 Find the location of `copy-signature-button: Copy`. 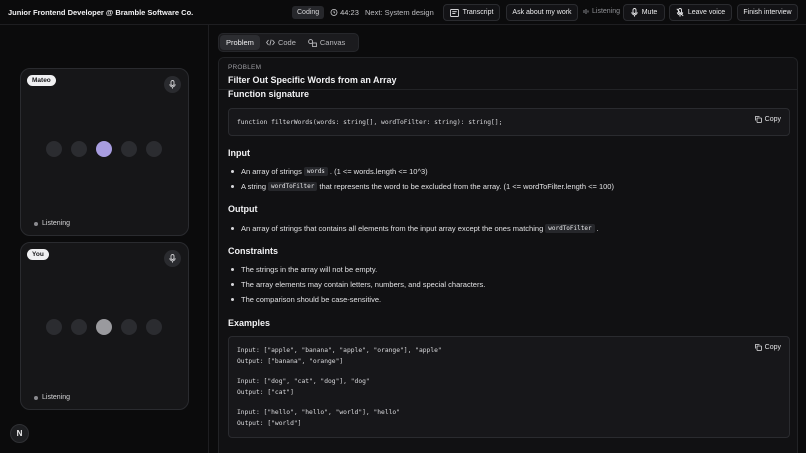

copy-signature-button: Copy is located at coordinates (767, 119).